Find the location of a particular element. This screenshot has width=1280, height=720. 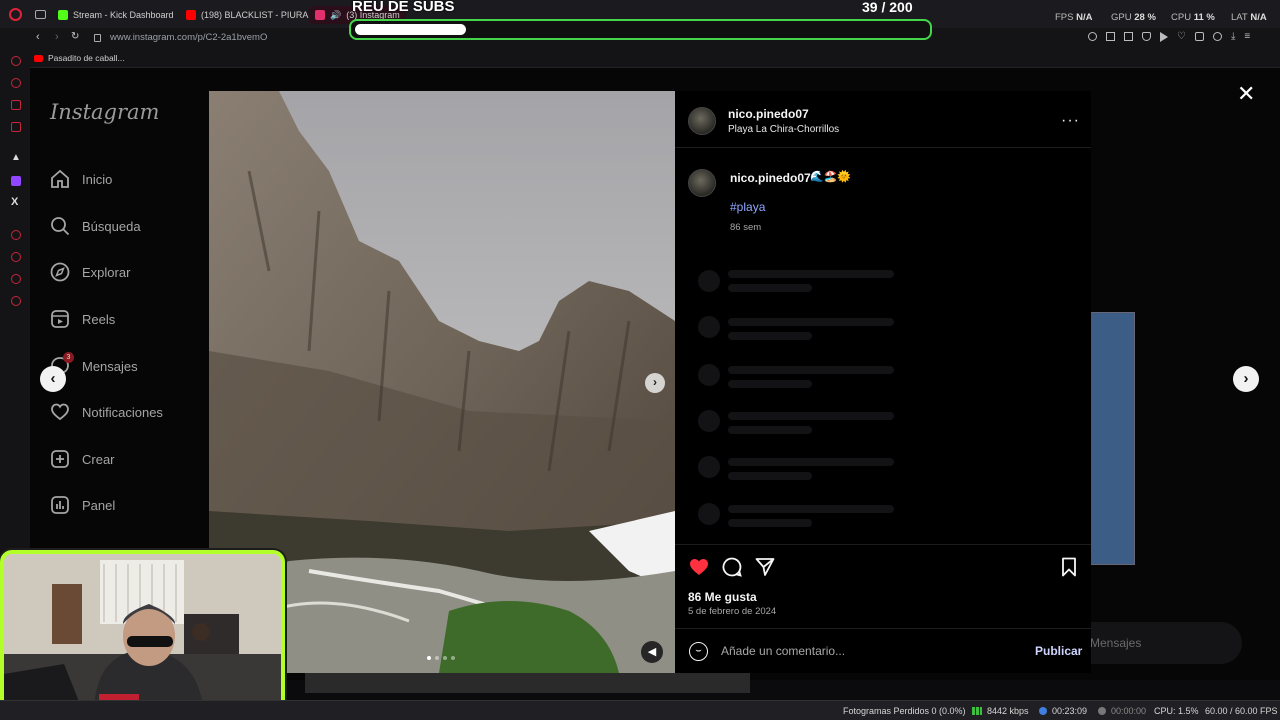

nav-label: Panel is located at coordinates (99, 505).